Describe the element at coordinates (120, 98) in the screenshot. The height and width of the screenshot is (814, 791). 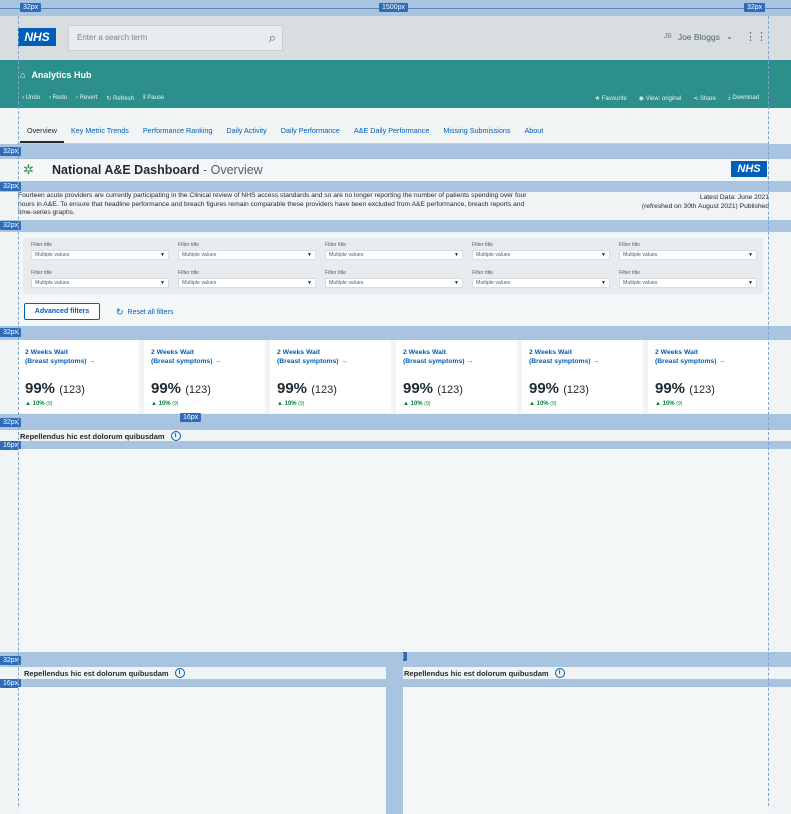
I see `refresh-button: ↻ Refresh` at that location.